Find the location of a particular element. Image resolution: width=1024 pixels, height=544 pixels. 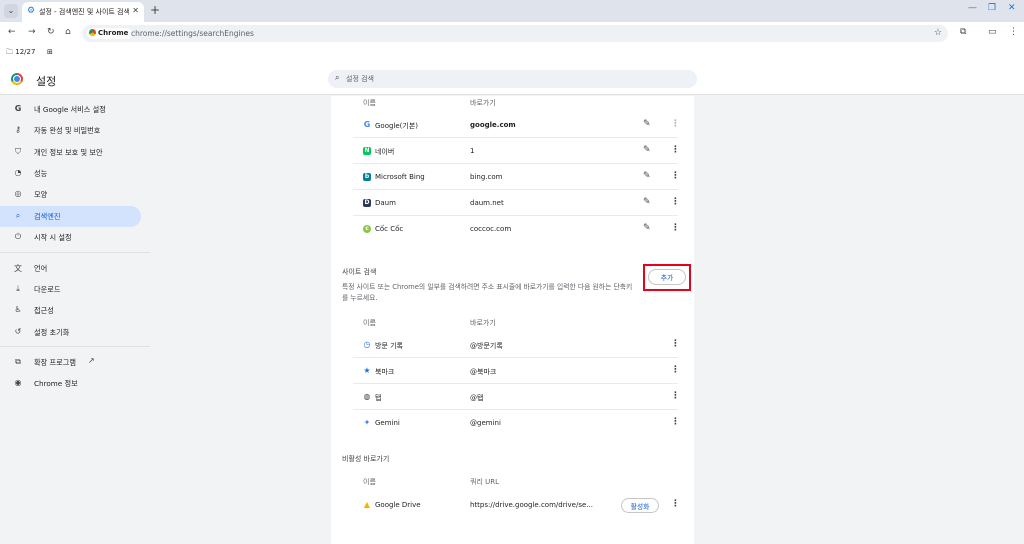

bookmark-folder: 🗀 12/27 is located at coordinates (20, 53).